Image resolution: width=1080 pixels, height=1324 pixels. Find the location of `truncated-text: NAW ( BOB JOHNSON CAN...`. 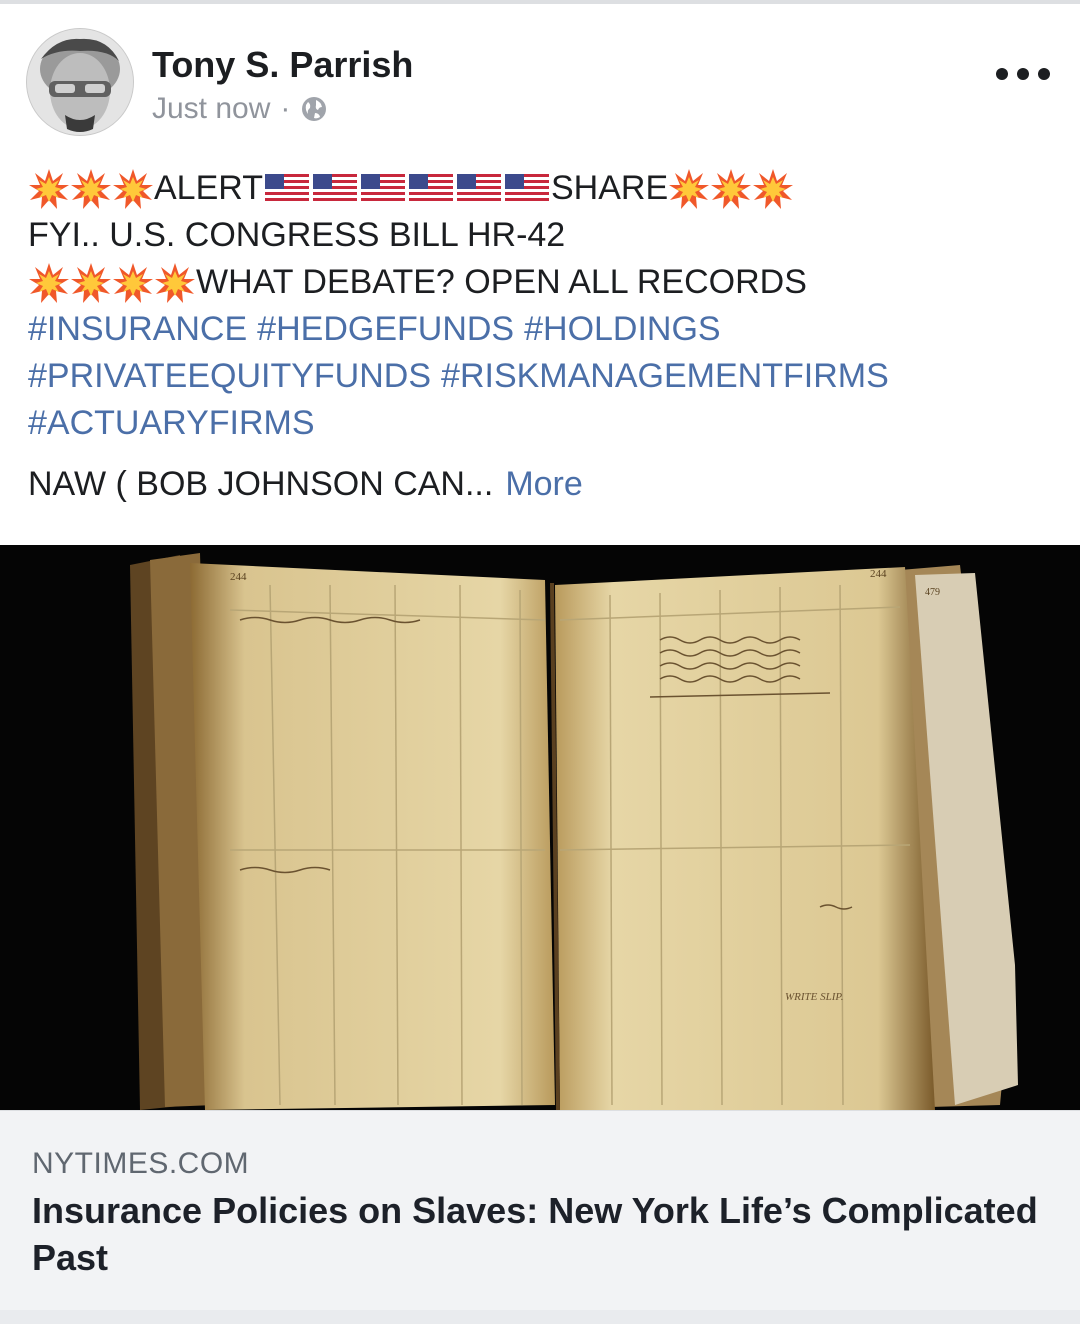

truncated-text: NAW ( BOB JOHNSON CAN... is located at coordinates (261, 484).